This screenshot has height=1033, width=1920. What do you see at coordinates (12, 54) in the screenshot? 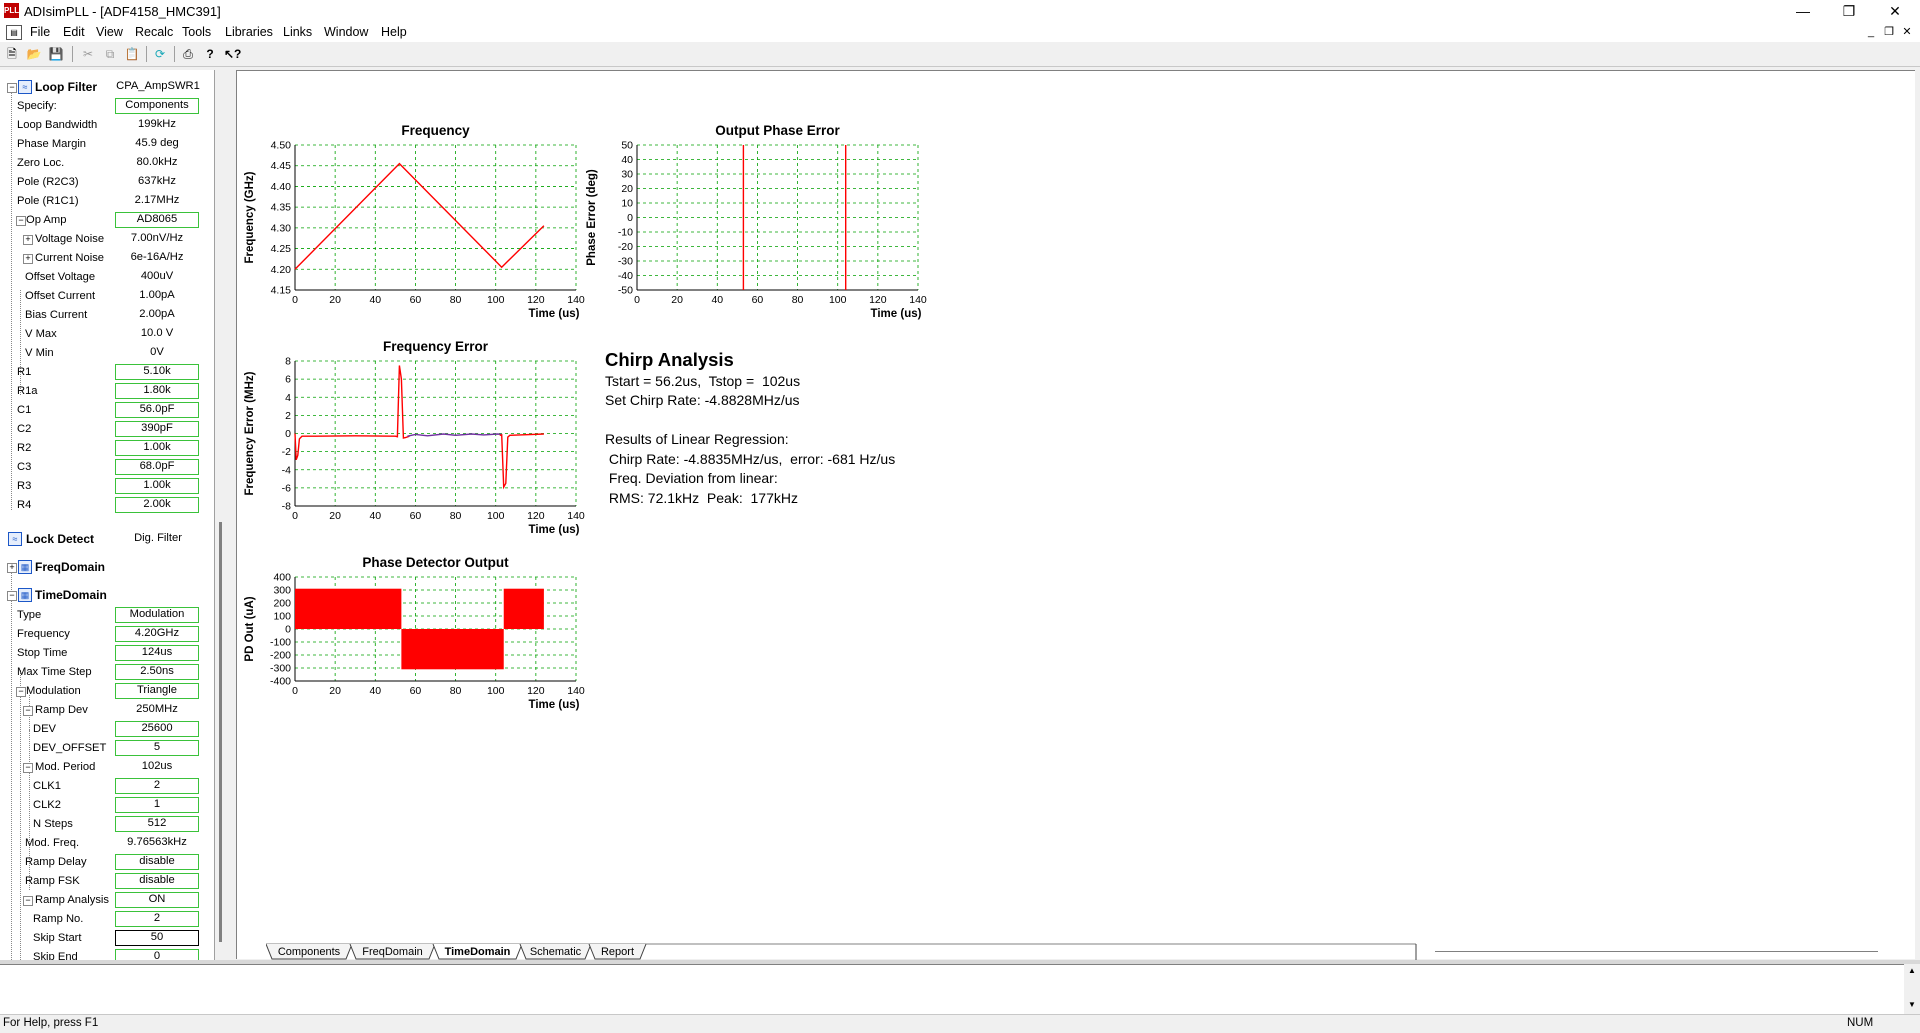
I see `new-icon: 🗎` at bounding box center [12, 54].